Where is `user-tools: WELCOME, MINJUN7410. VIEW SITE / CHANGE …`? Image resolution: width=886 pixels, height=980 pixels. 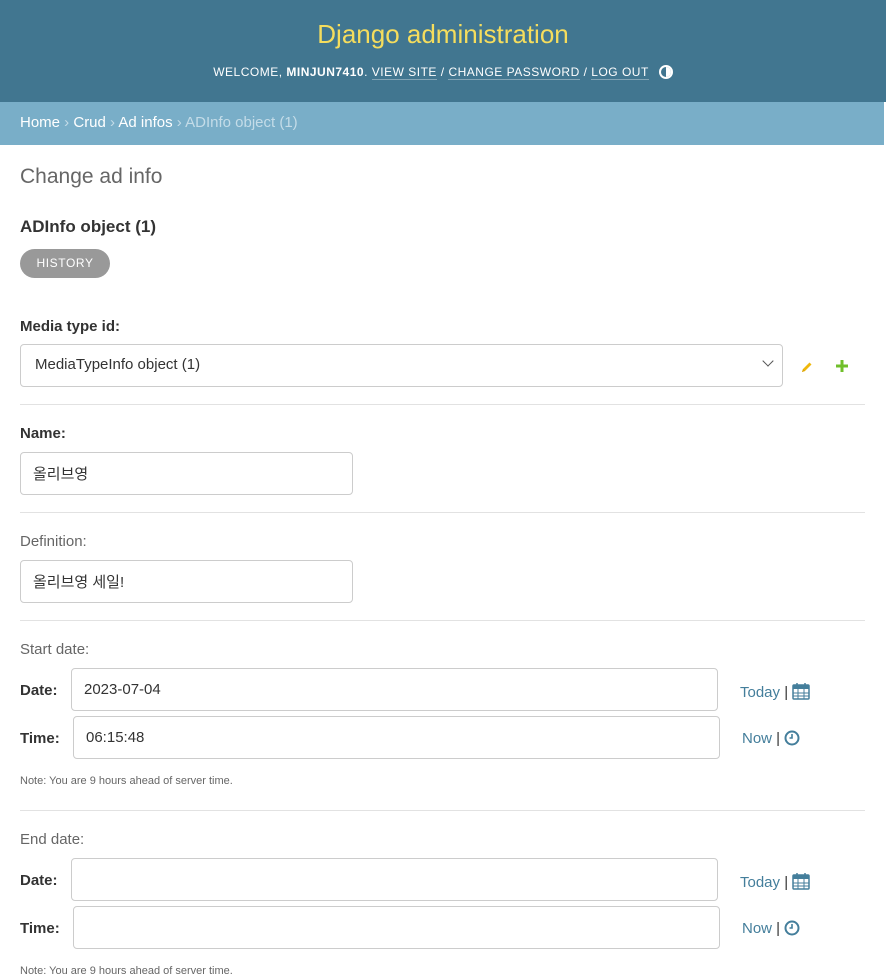
user-tools: WELCOME, MINJUN7410. VIEW SITE / CHANGE … is located at coordinates (443, 72).